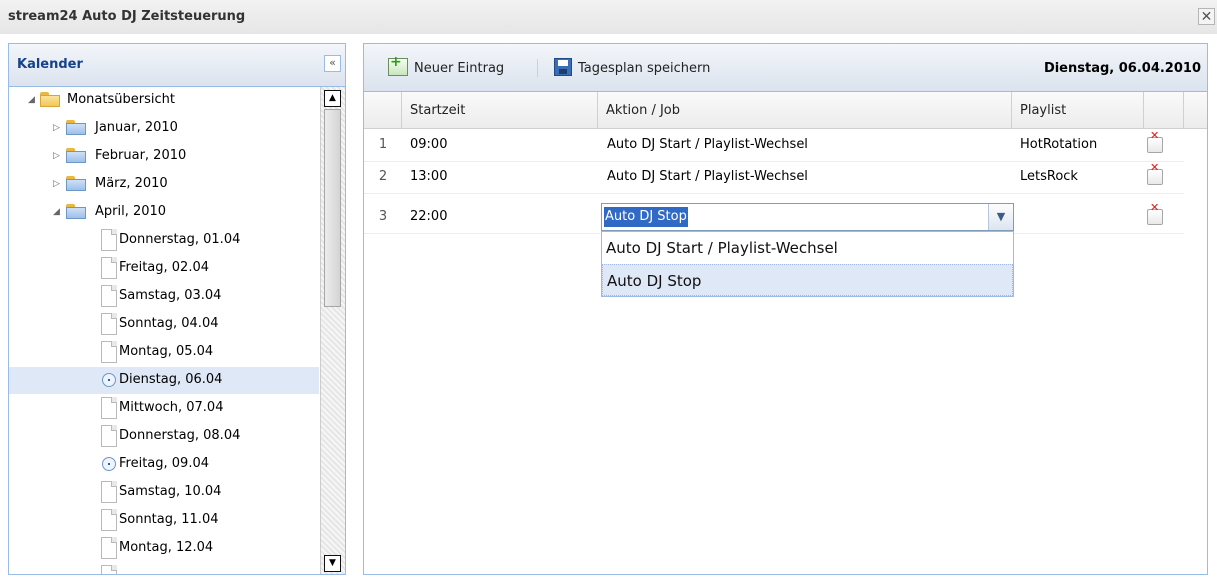 This screenshot has height=579, width=1217. I want to click on tree-day-row: Freitag, 02.04, so click(164, 268).